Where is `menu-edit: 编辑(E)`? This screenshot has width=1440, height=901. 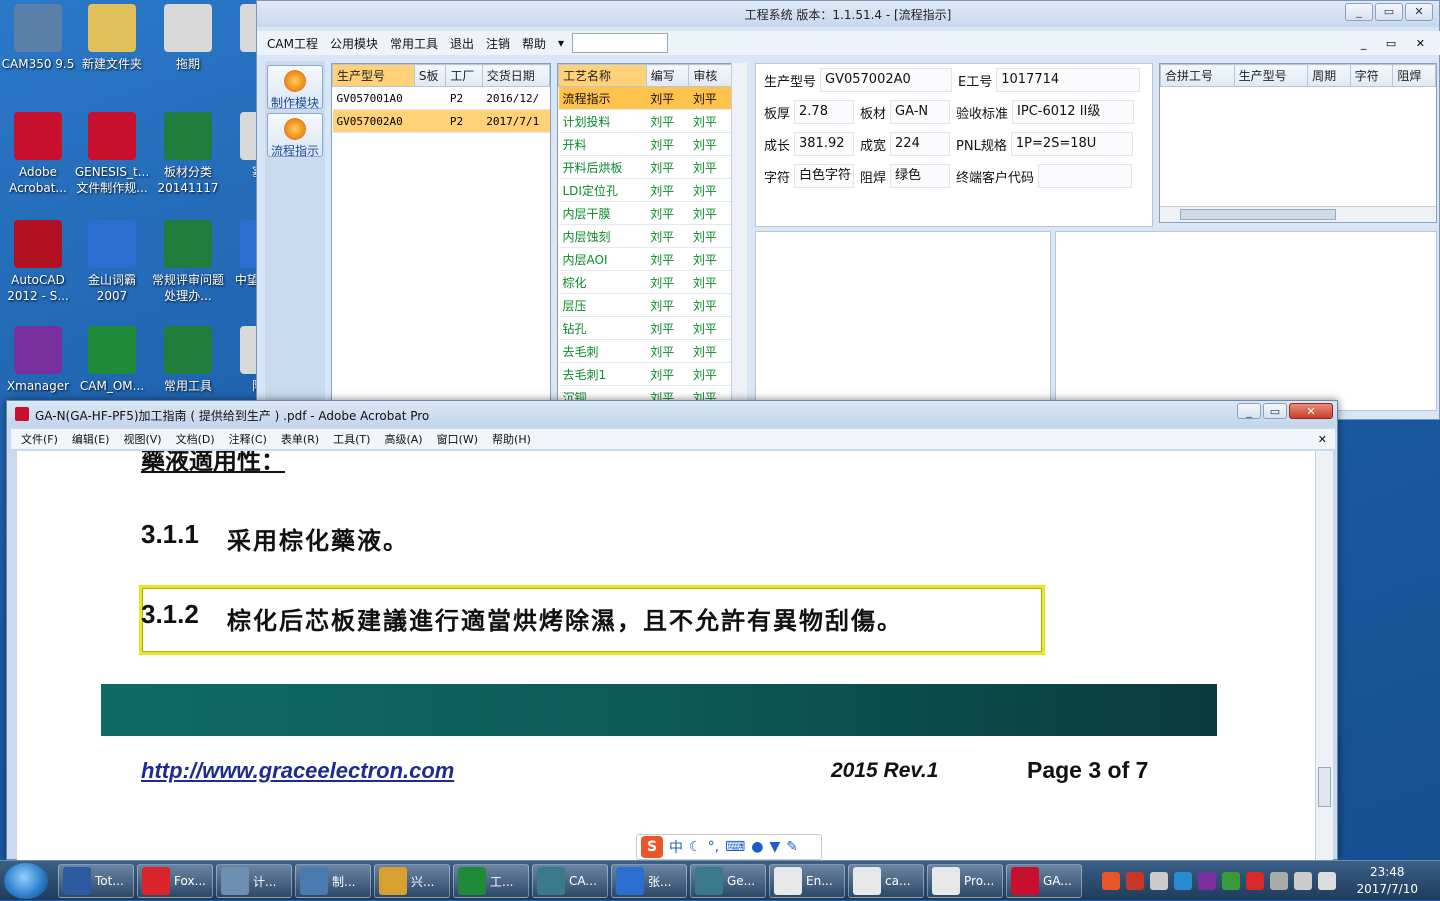
menu-edit: 编辑(E) is located at coordinates (91, 439).